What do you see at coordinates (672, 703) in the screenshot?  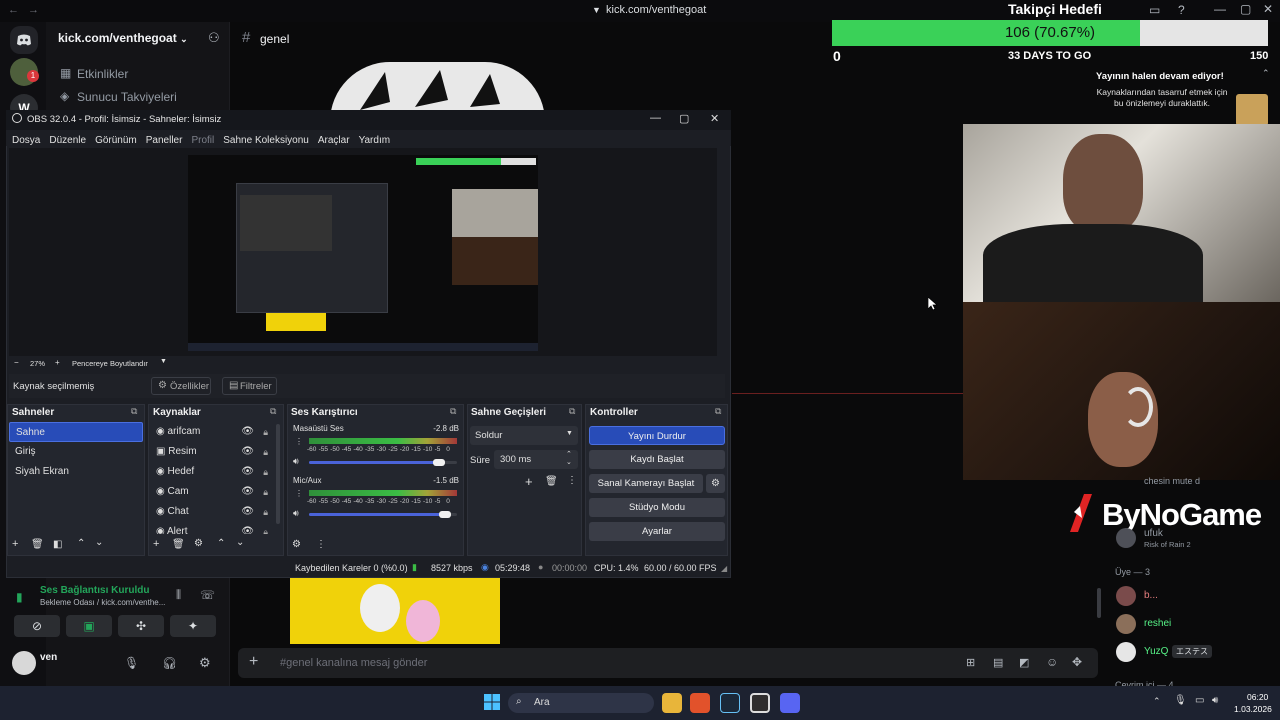 I see `file-explorer-icon` at bounding box center [672, 703].